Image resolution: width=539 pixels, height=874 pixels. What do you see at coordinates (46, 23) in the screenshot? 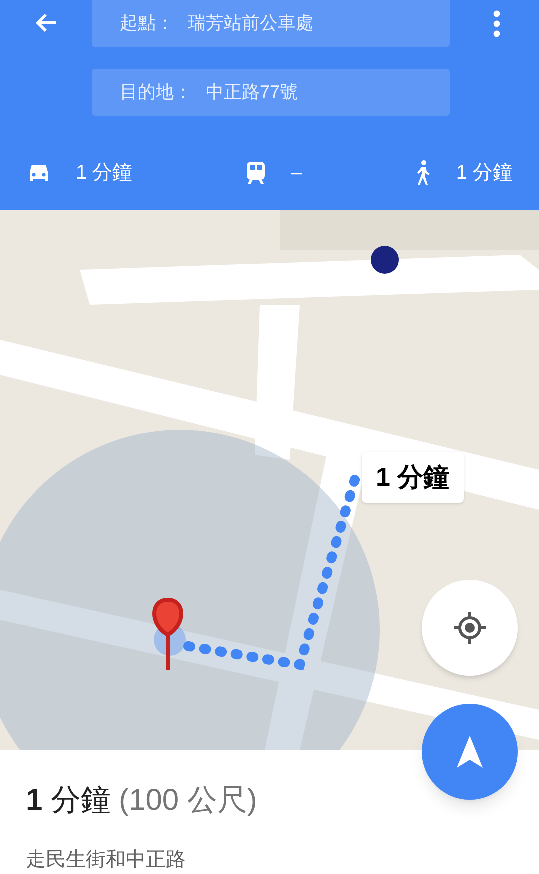
I see `back-arrow-icon` at bounding box center [46, 23].